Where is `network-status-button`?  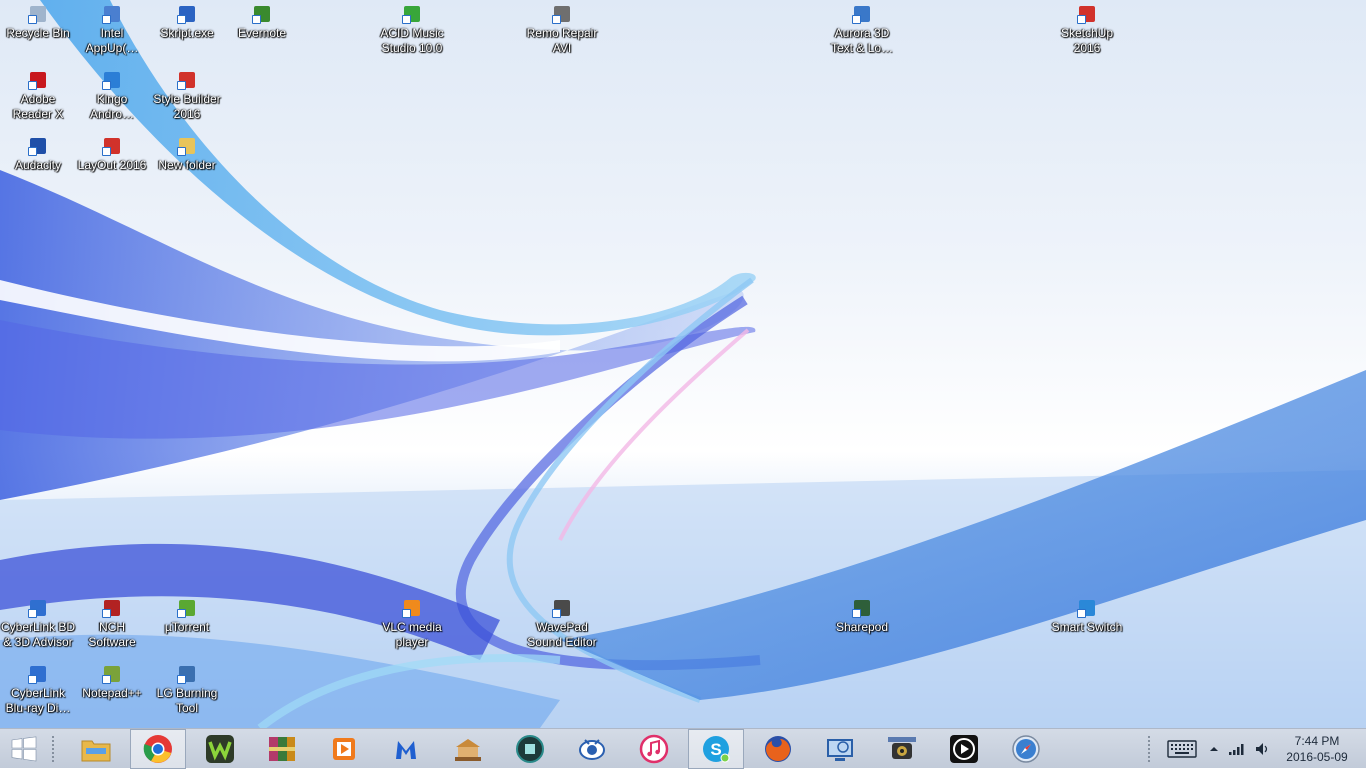
network-status-button is located at coordinates (1237, 749).